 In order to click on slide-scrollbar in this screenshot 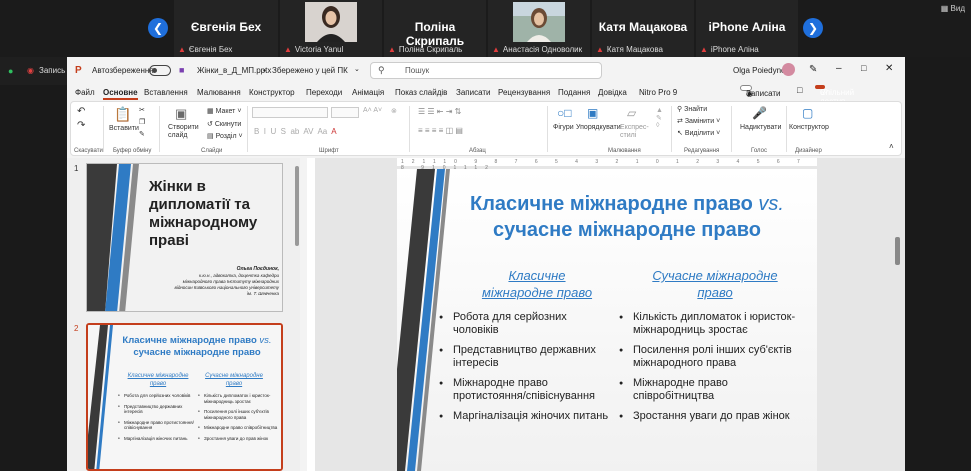, I will do `click(897, 251)`.